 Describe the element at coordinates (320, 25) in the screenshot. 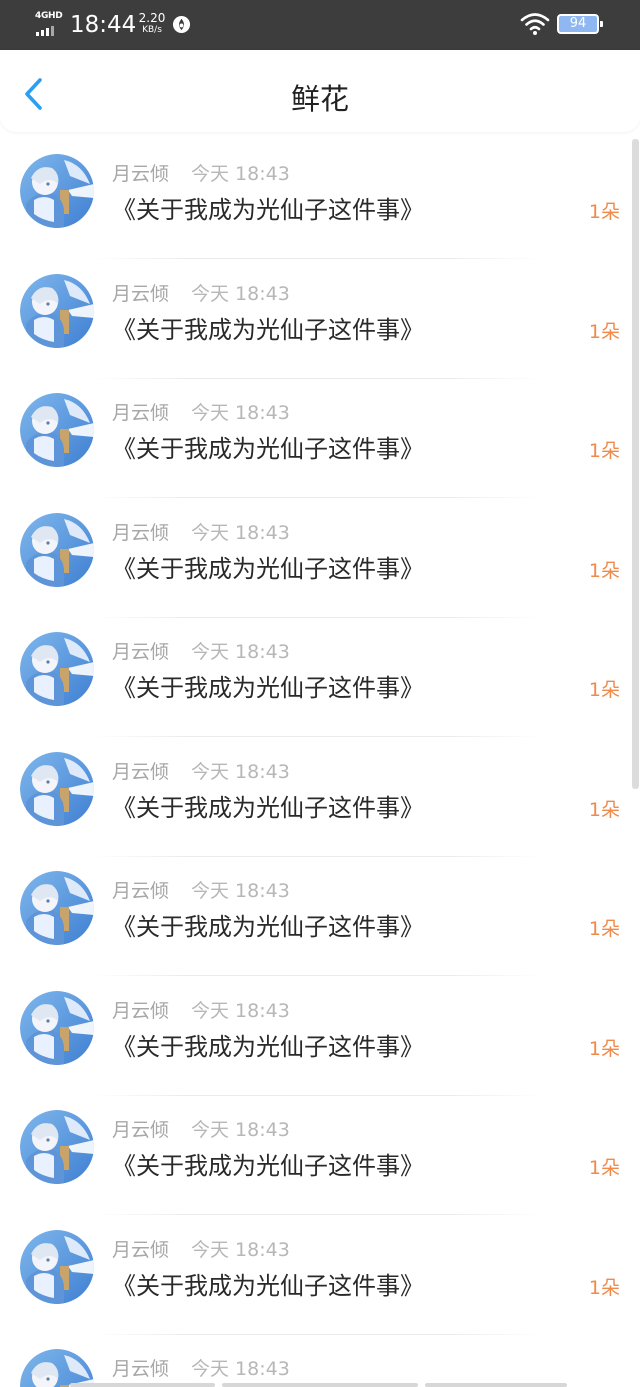

I see `status-bar: 4GHD 18:44 2.20 KB/s 94` at that location.